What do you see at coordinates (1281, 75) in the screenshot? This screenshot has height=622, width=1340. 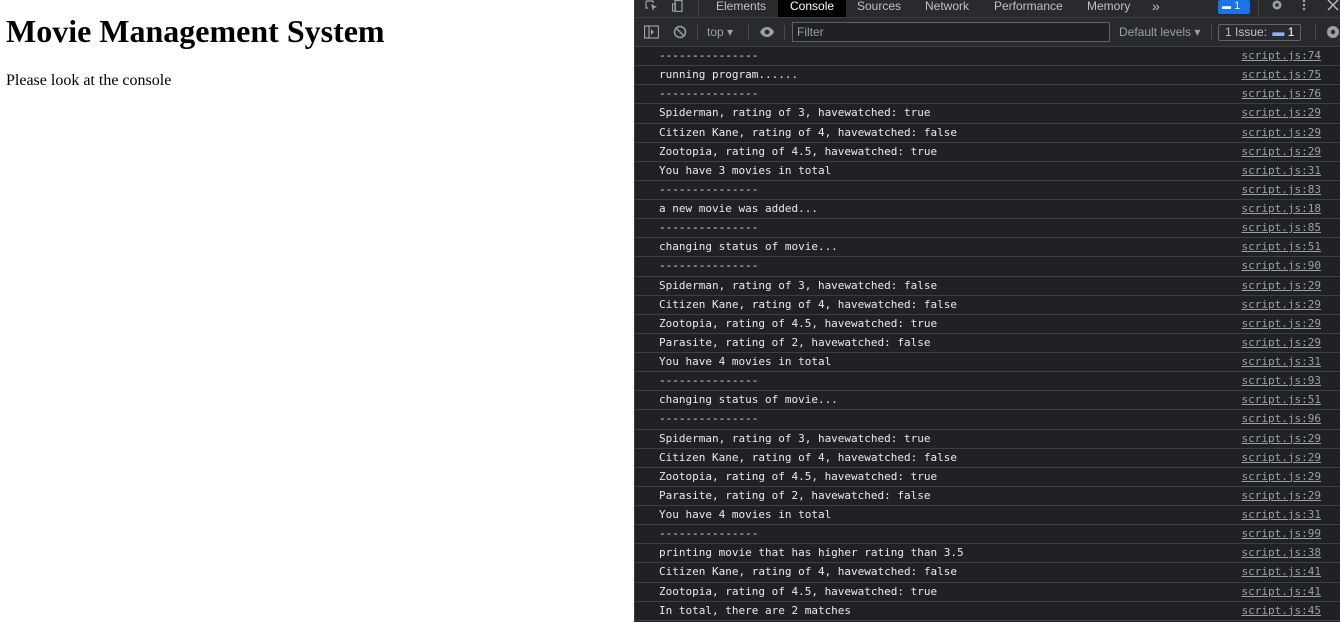 I see `console-source-link: script.js:75` at bounding box center [1281, 75].